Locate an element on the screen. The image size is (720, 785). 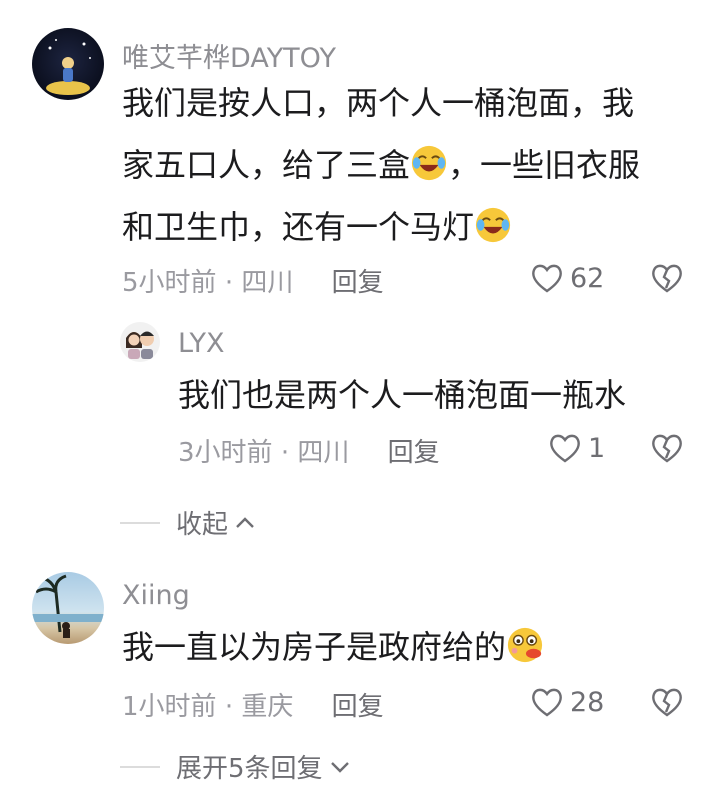
couple-avatar-icon is located at coordinates (140, 345).